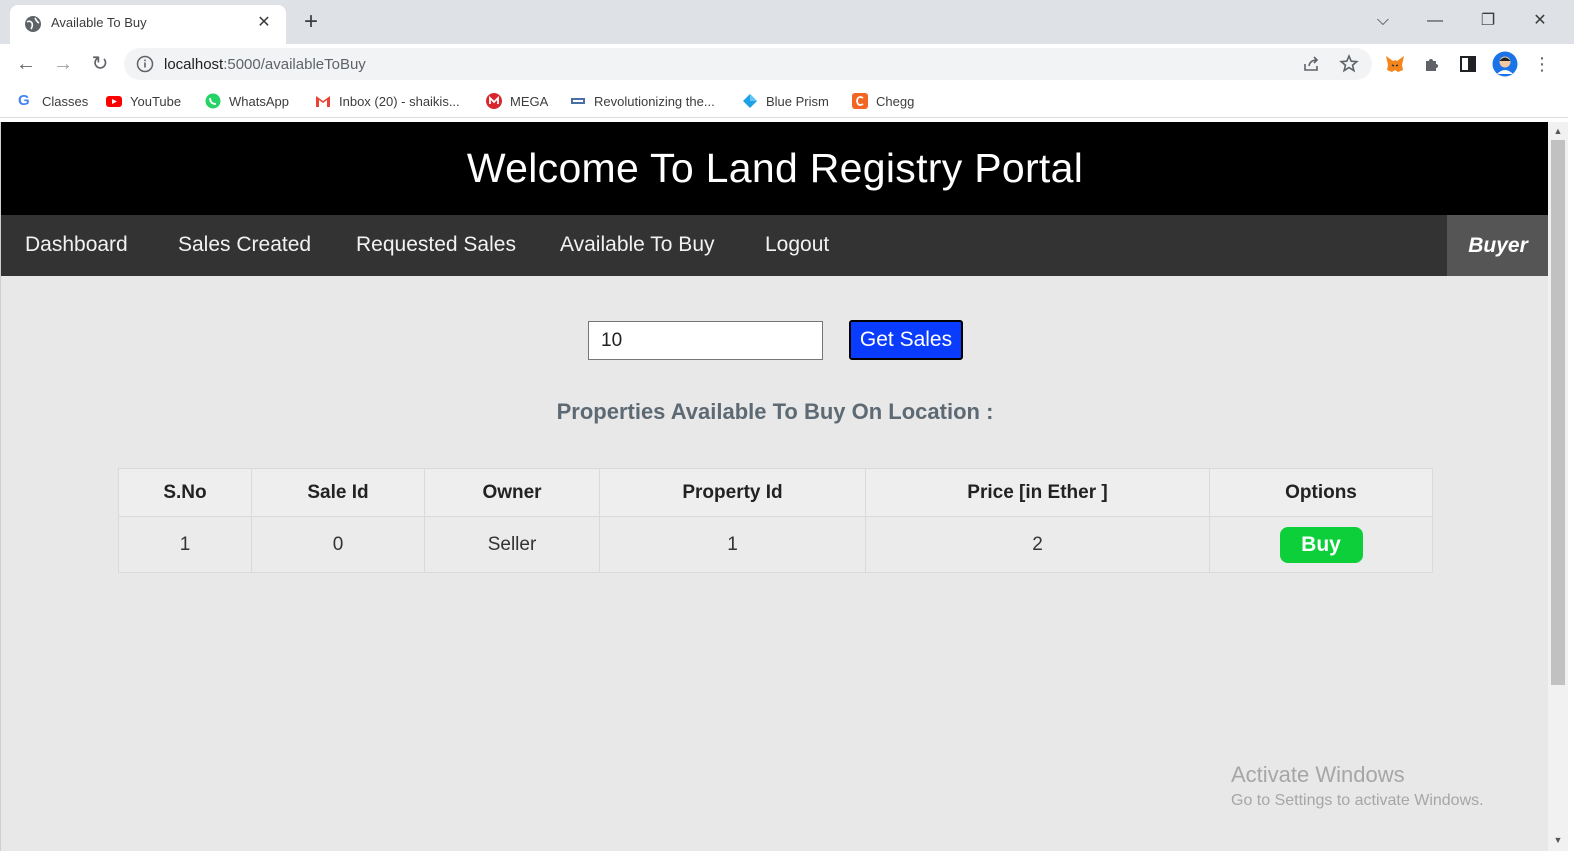 Image resolution: width=1574 pixels, height=851 pixels. I want to click on bookmark-blue-prism: Blue Prism, so click(785, 101).